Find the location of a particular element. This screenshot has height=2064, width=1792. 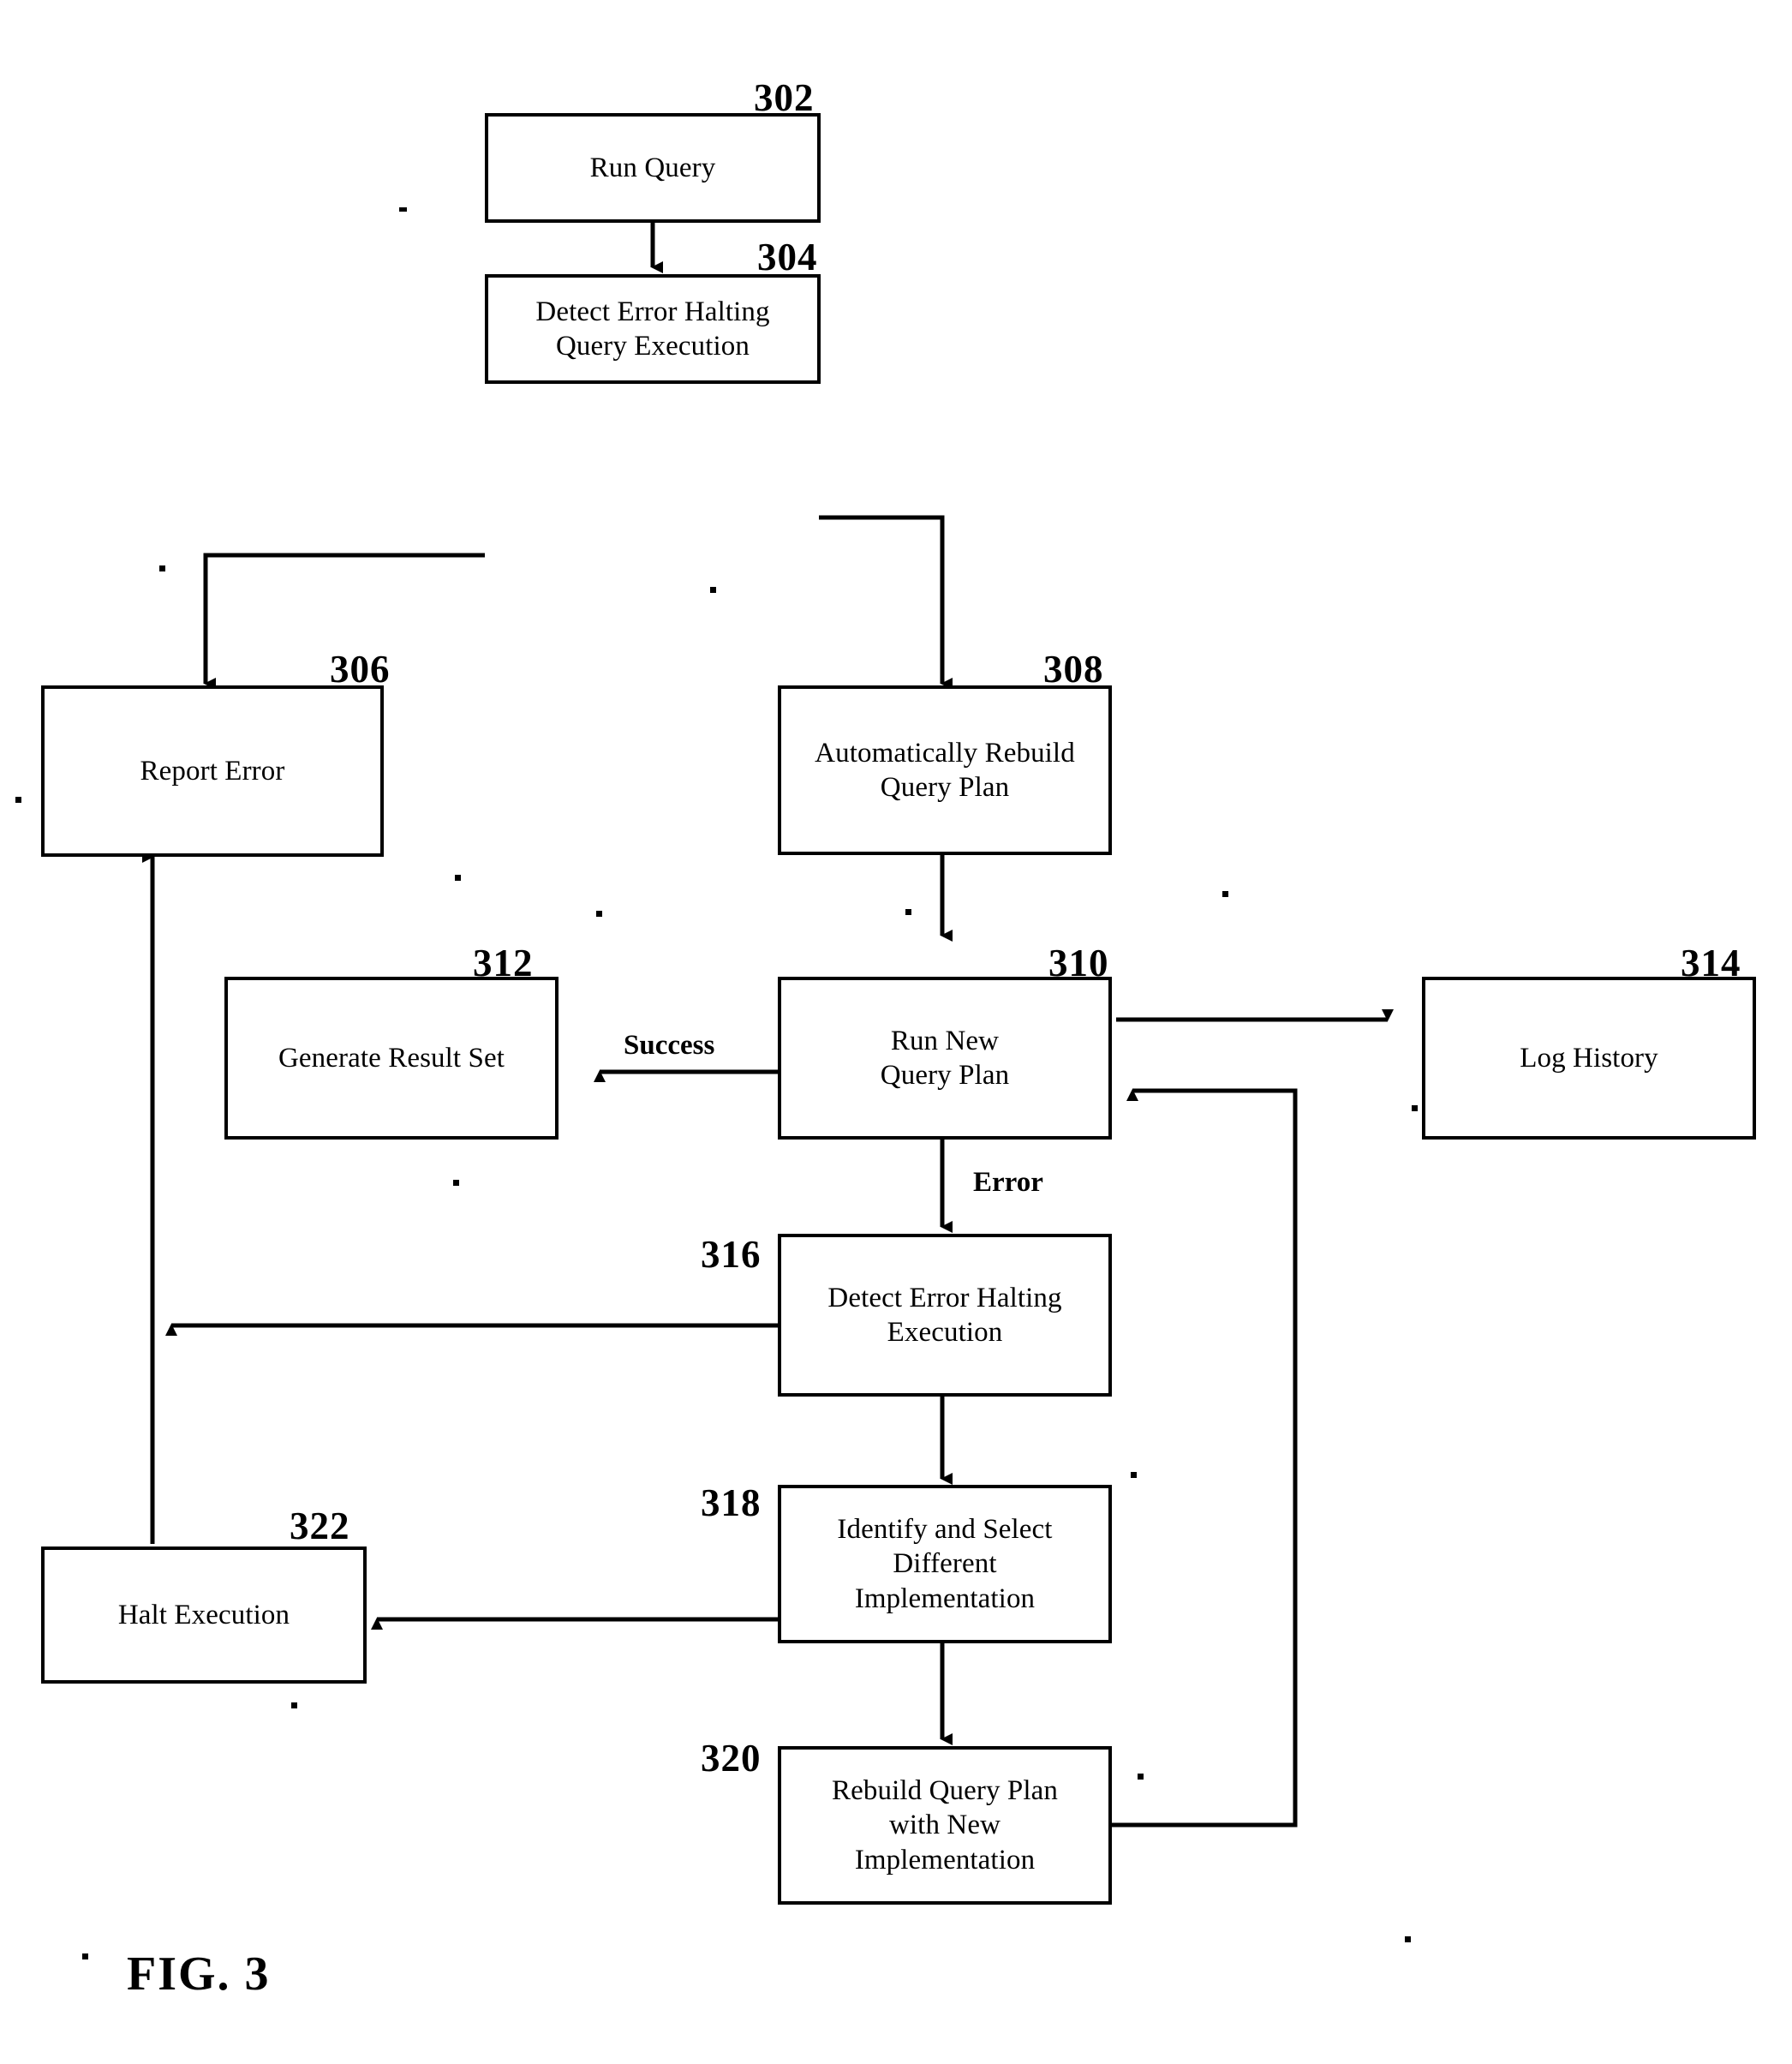

node-304-detect-error-halting-query-execution: Detect Error Halting Query Execution is located at coordinates (653, 329).